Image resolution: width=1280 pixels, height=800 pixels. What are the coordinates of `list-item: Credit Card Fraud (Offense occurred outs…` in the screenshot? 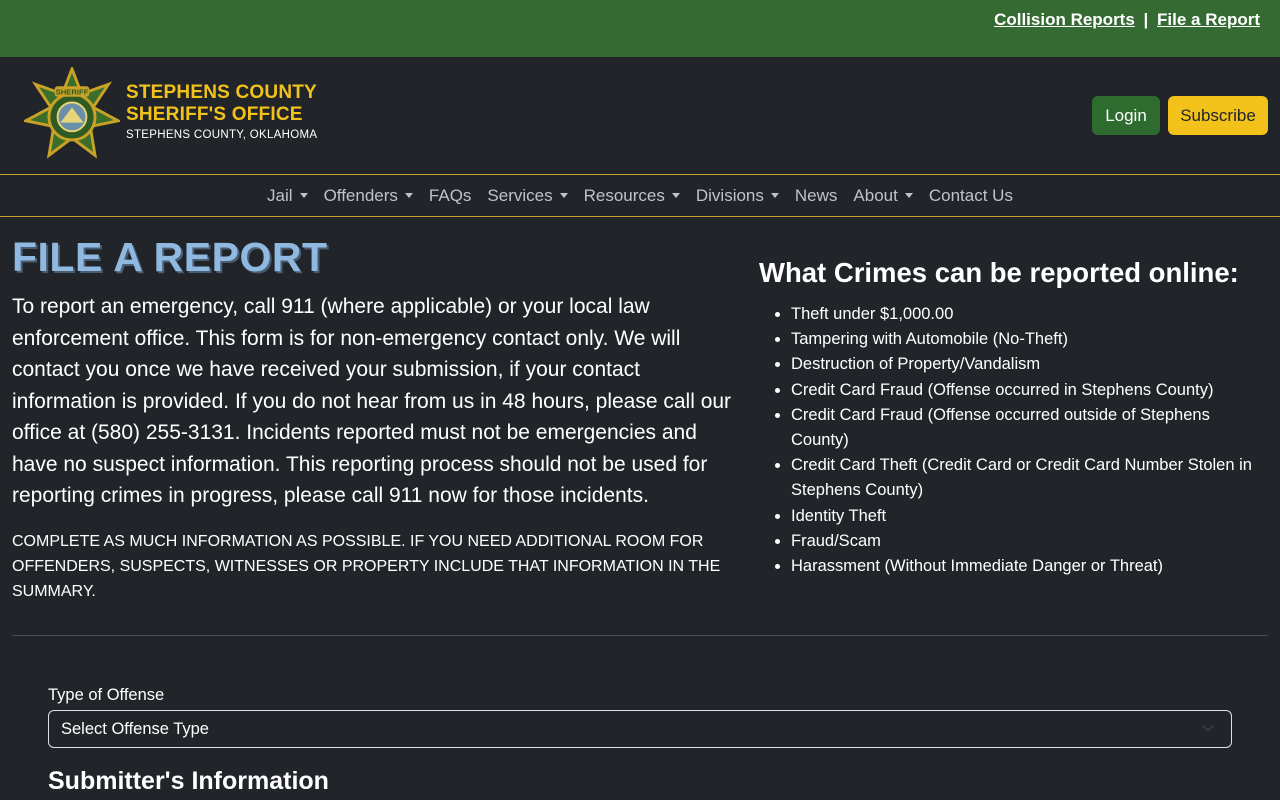 It's located at (1031, 428).